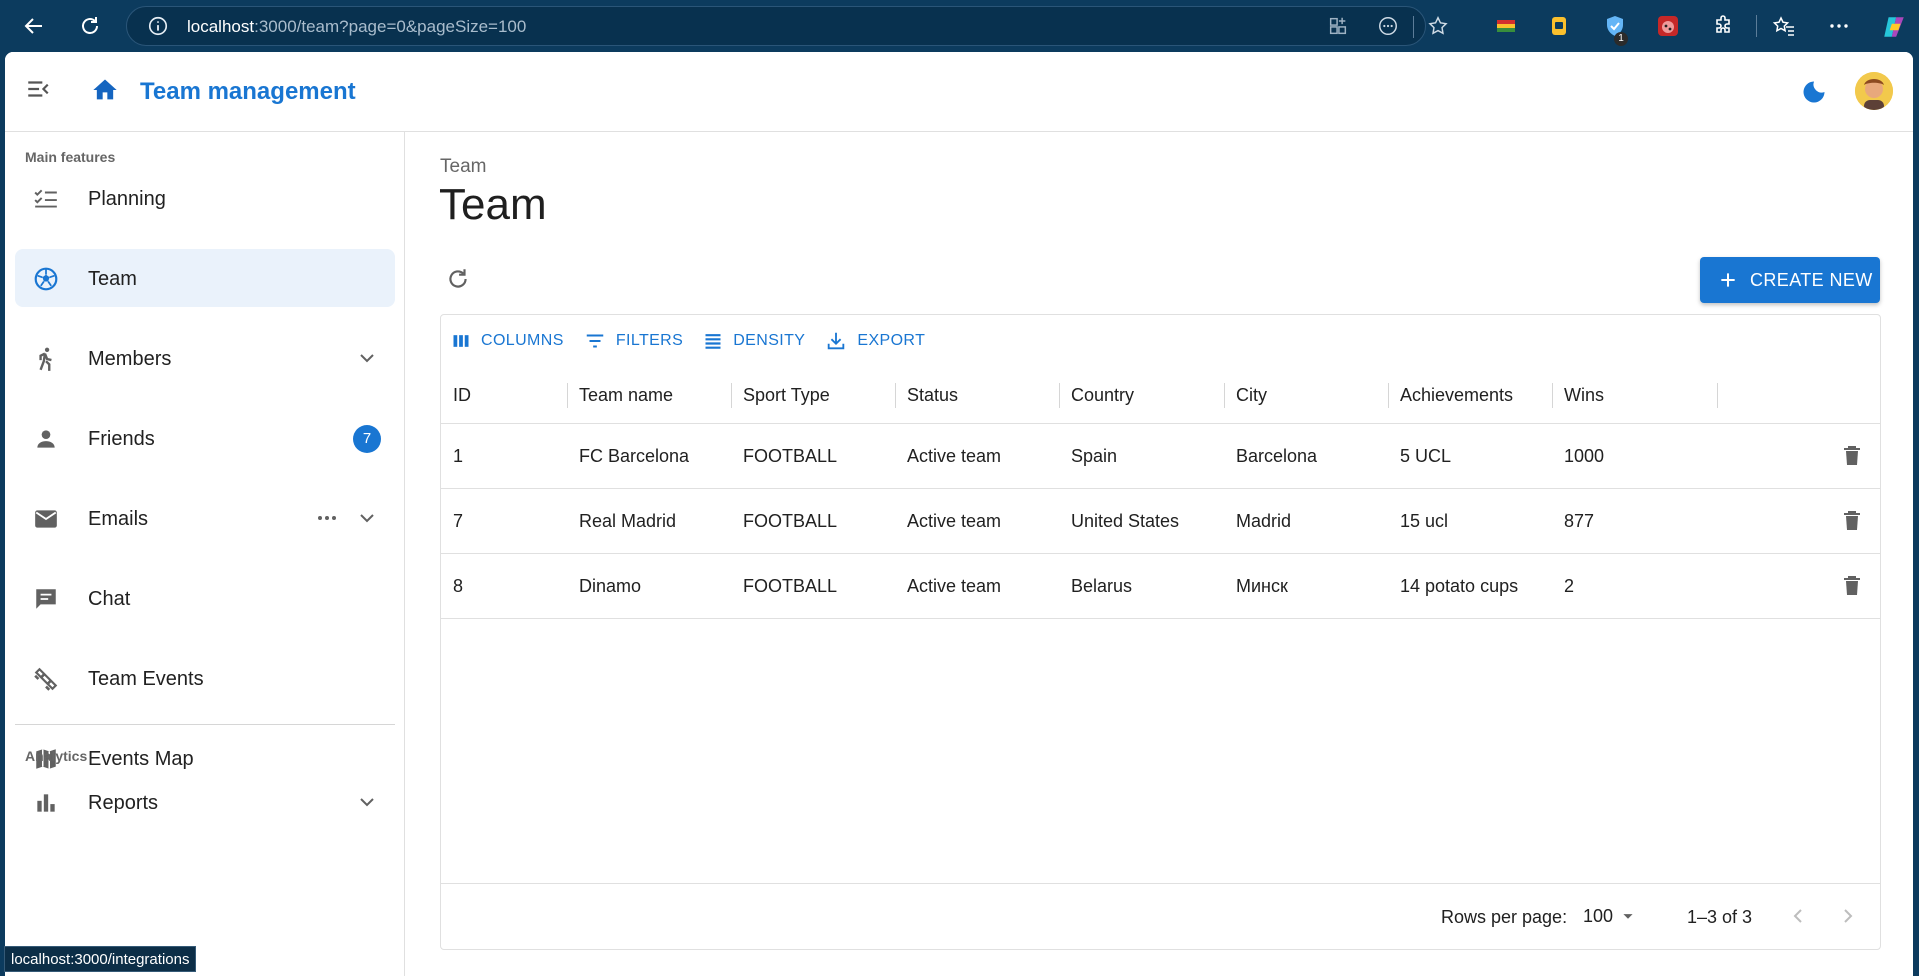 Image resolution: width=1919 pixels, height=976 pixels. I want to click on favorite-star-icon, so click(1438, 26).